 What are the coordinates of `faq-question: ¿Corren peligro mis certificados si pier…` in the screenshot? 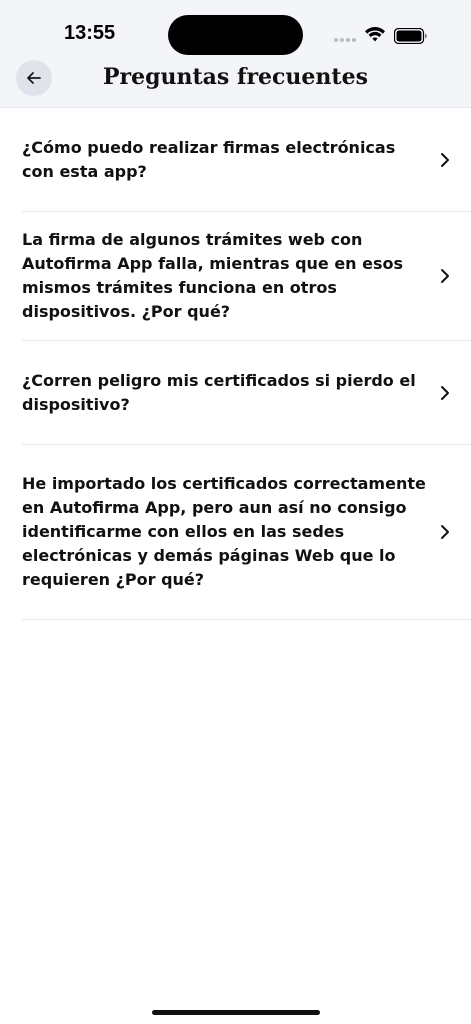 It's located at (219, 392).